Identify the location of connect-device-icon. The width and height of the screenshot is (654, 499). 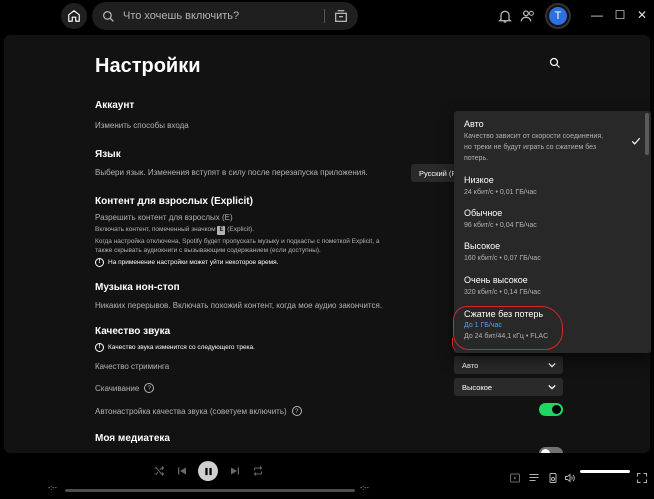
(553, 478).